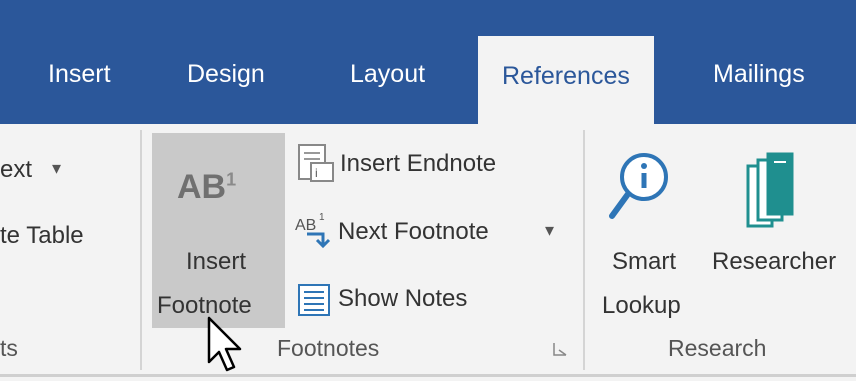  I want to click on dialog-launcher-icon, so click(560, 349).